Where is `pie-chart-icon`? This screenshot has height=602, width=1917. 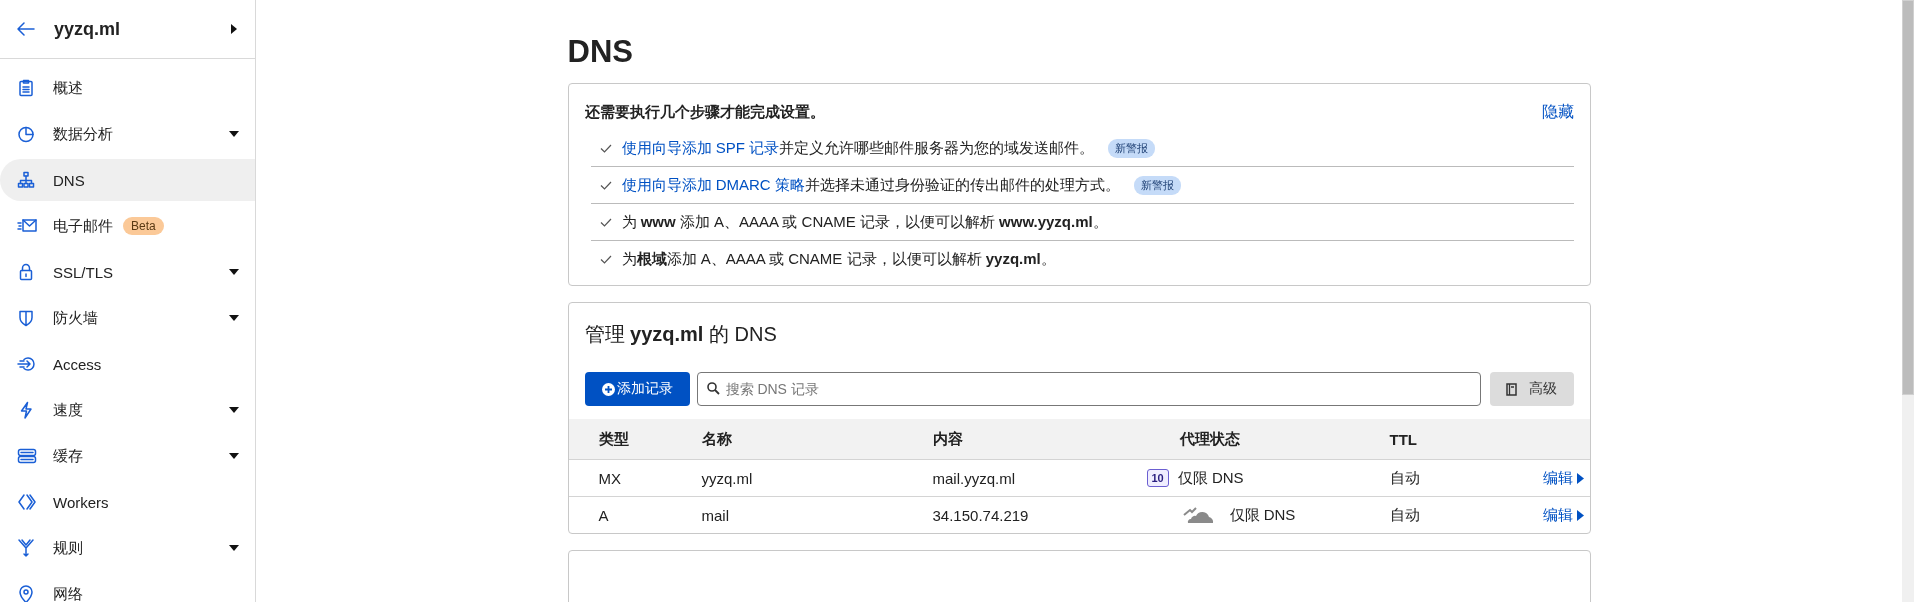
pie-chart-icon is located at coordinates (27, 134).